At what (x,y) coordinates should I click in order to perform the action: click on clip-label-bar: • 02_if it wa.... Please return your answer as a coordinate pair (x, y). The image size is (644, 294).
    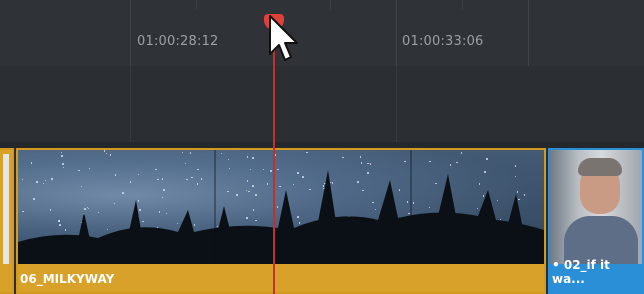
    Looking at the image, I should click on (596, 275).